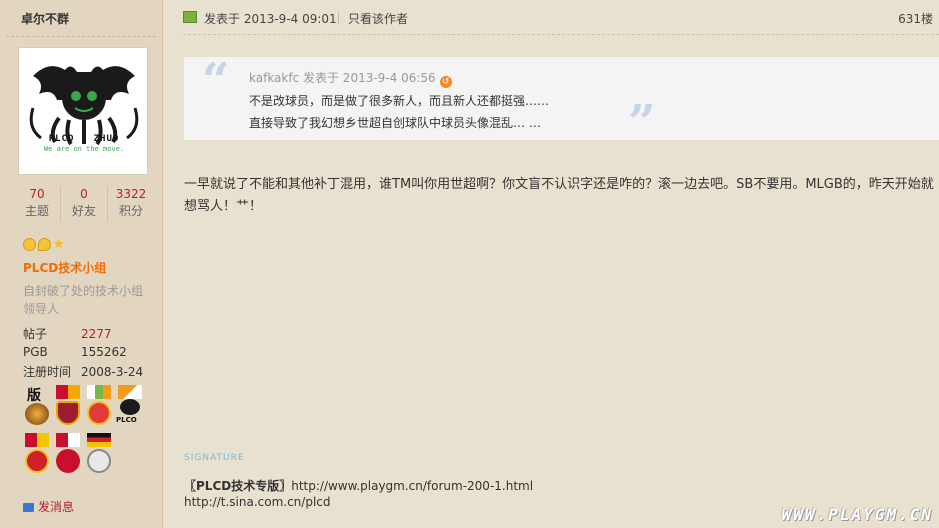 Image resolution: width=939 pixels, height=528 pixels. What do you see at coordinates (37, 414) in the screenshot?
I see `medal-coin-icon` at bounding box center [37, 414].